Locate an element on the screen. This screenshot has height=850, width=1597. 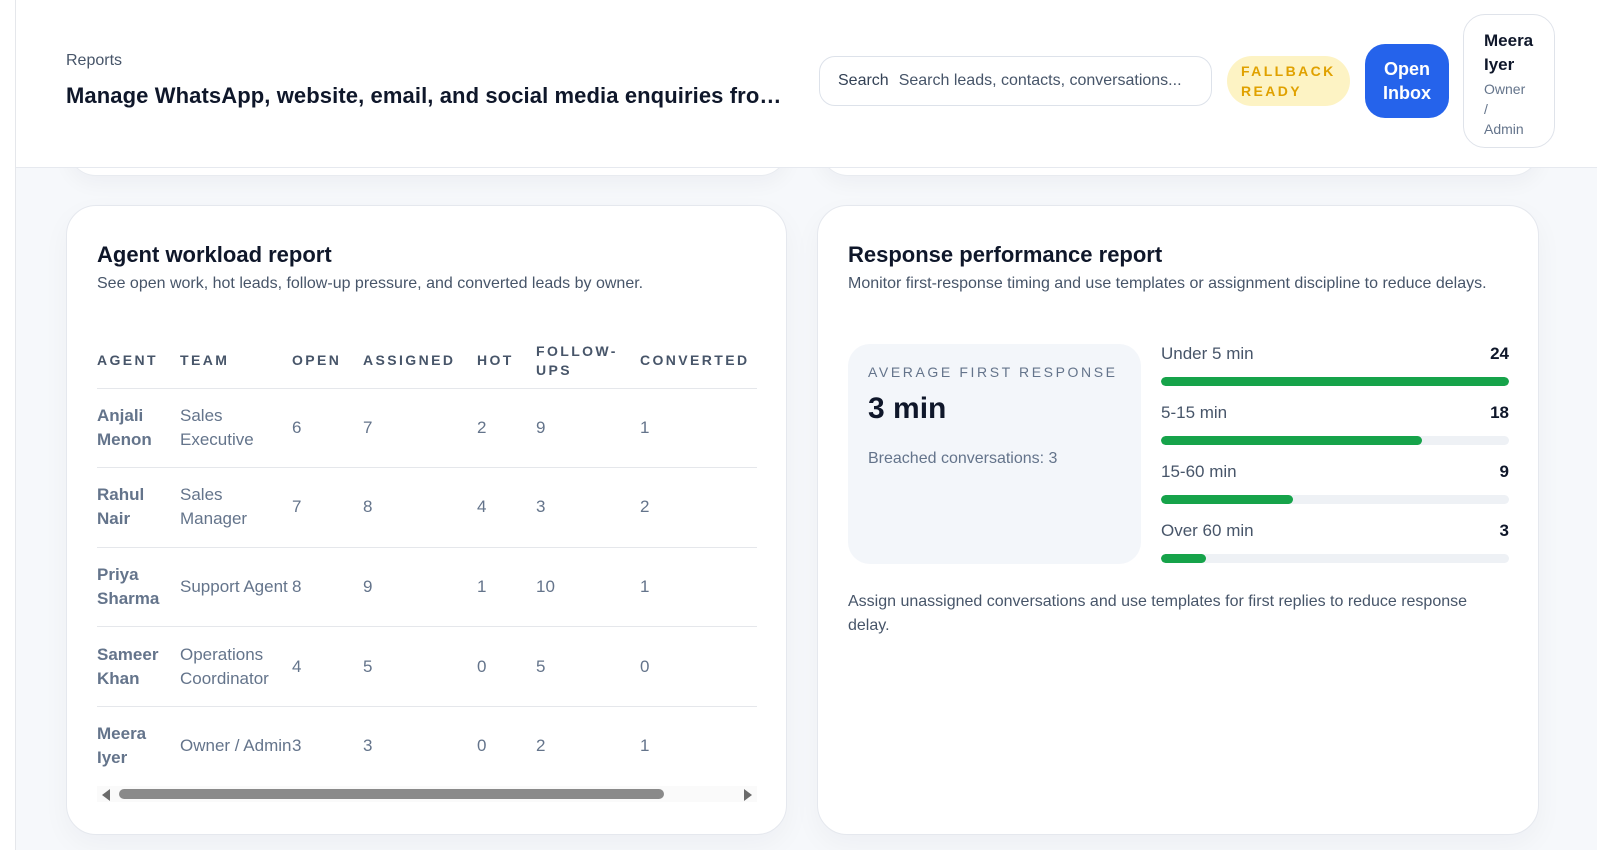
open-count: 6 is located at coordinates (327, 428).